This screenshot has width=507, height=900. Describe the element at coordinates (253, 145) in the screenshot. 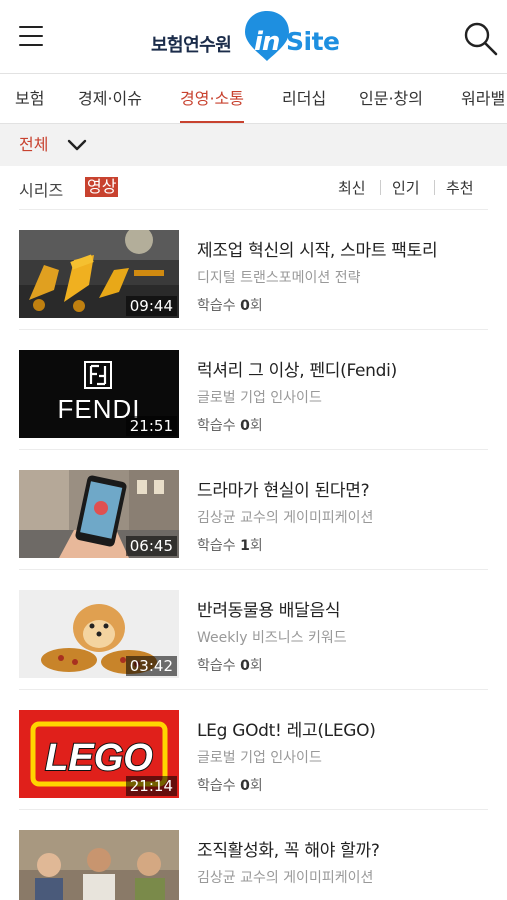

I see `filter-bar: 전체` at that location.